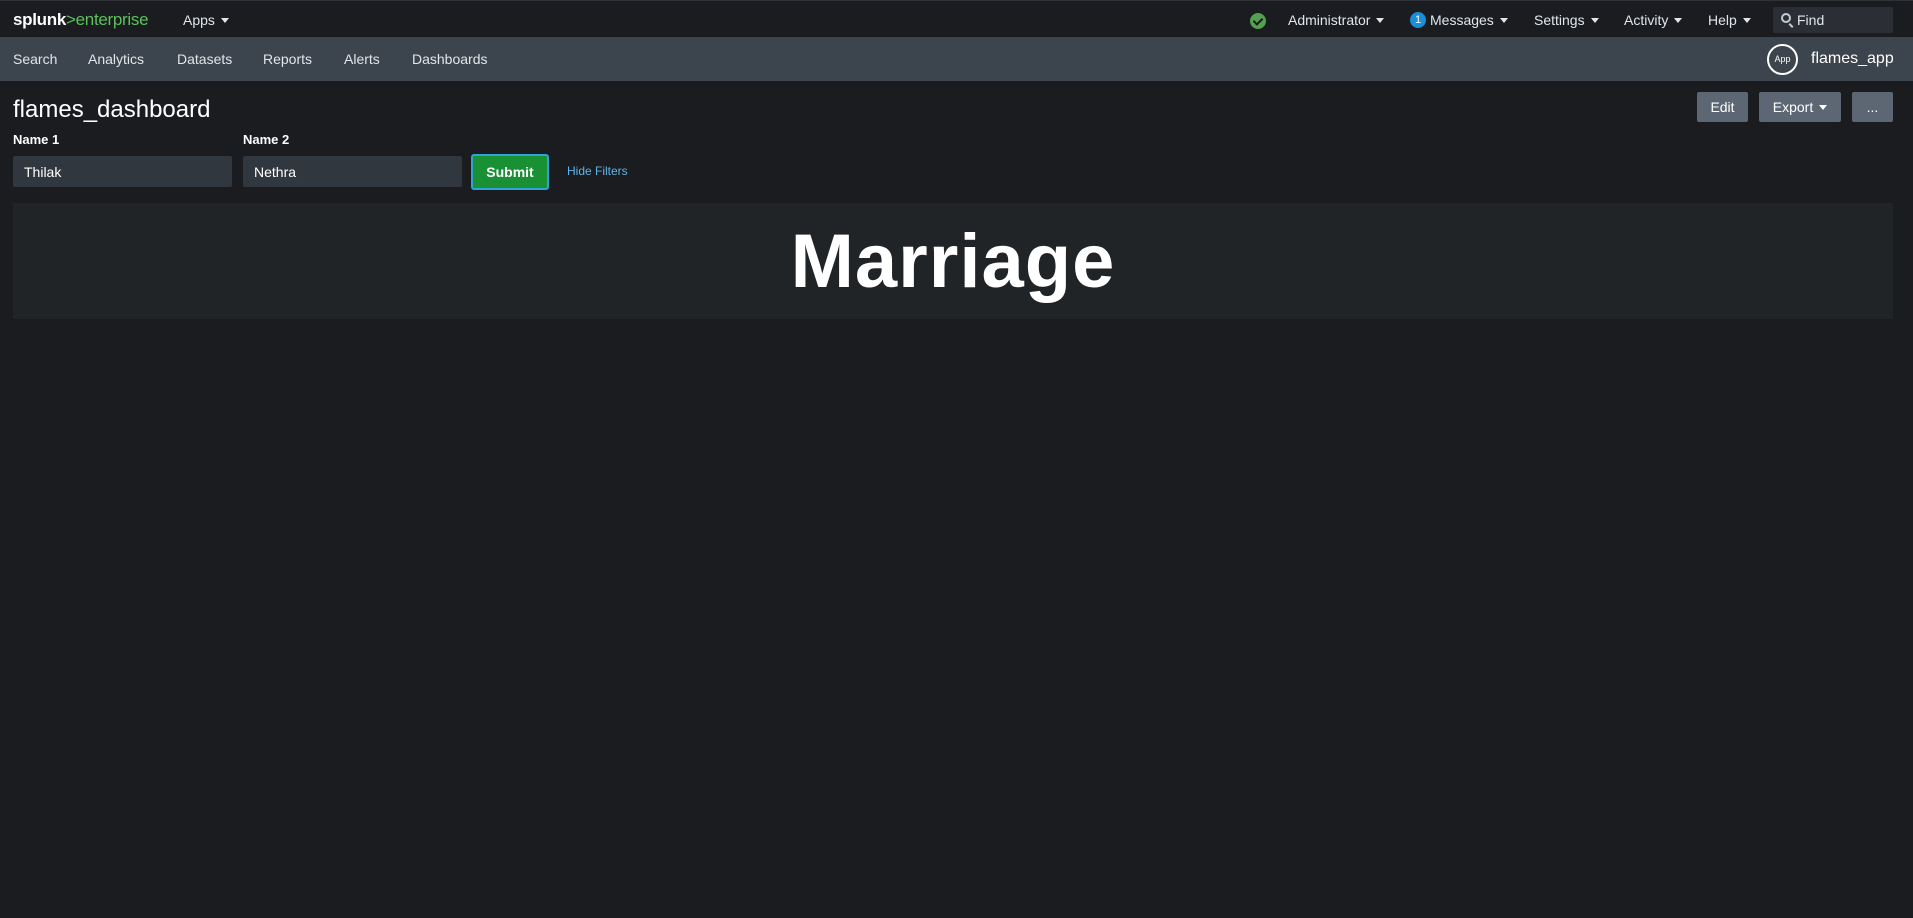  I want to click on appnav-dashboards: Dashboards, so click(450, 59).